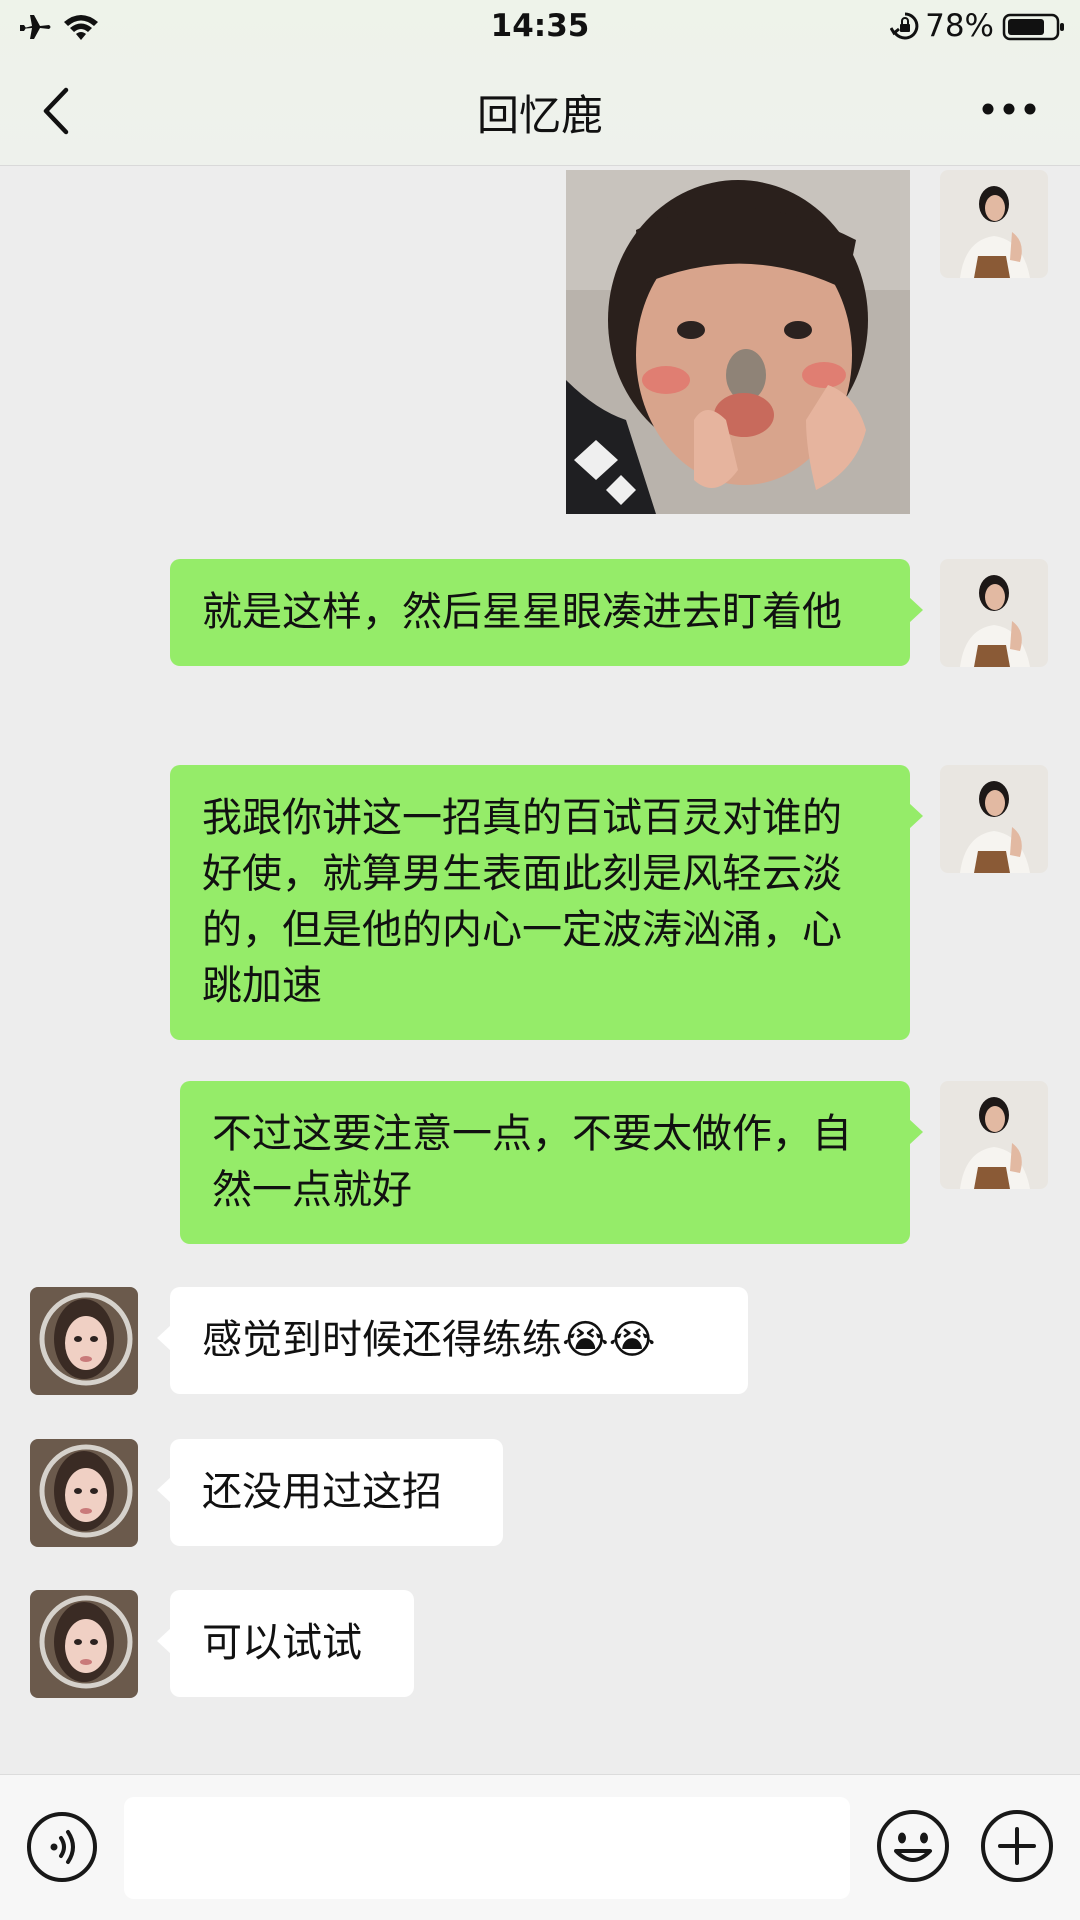  I want to click on emoji-button, so click(913, 1846).